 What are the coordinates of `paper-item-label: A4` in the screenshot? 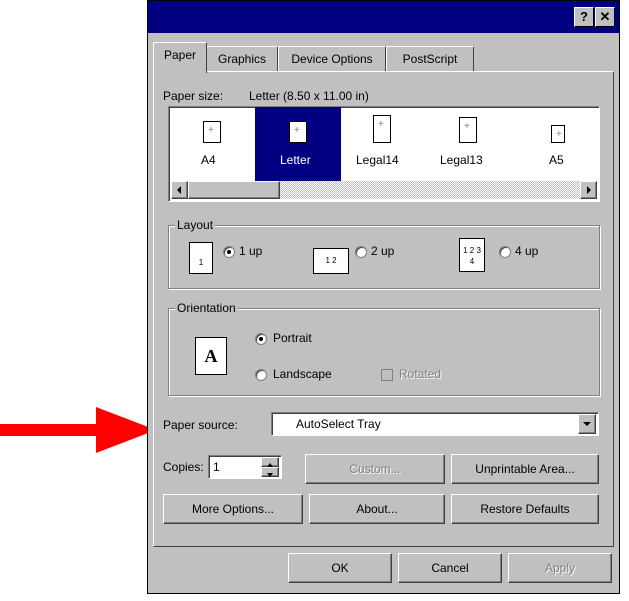 It's located at (208, 160).